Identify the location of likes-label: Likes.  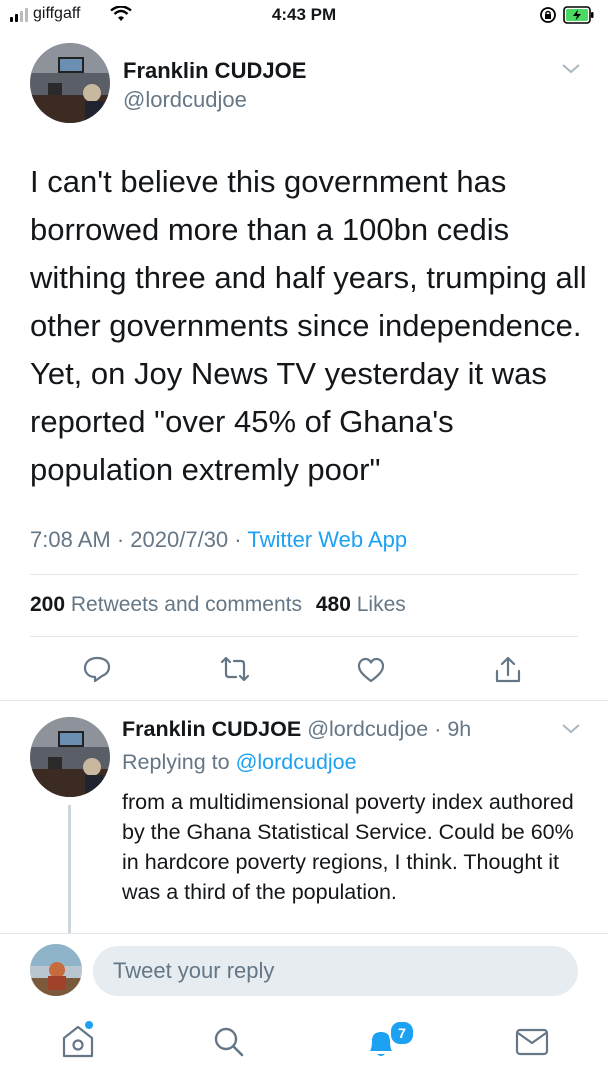
(381, 604).